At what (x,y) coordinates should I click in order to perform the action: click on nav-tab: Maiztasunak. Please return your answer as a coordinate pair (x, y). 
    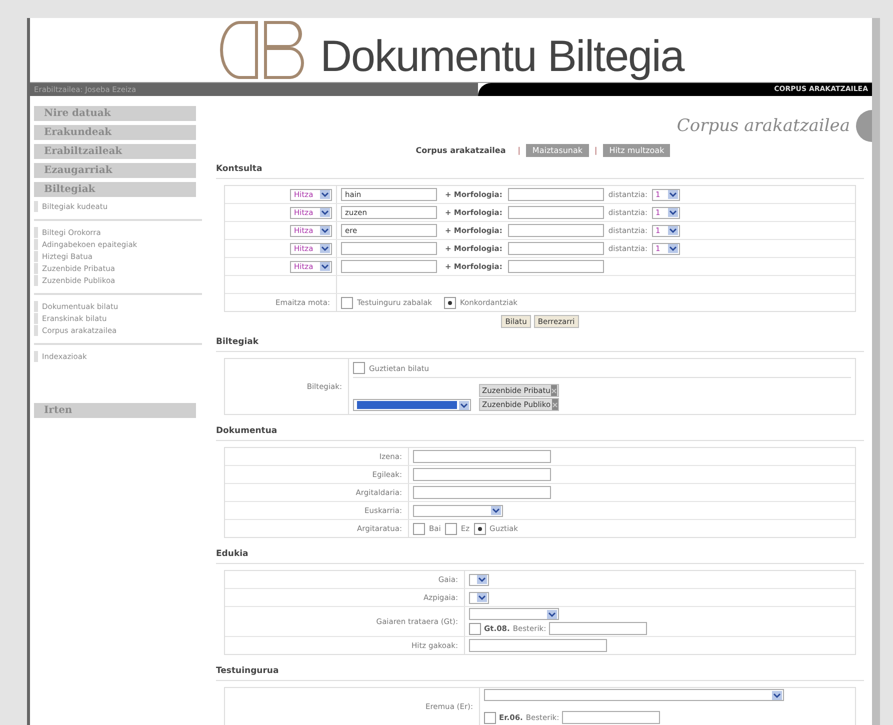
    Looking at the image, I should click on (557, 150).